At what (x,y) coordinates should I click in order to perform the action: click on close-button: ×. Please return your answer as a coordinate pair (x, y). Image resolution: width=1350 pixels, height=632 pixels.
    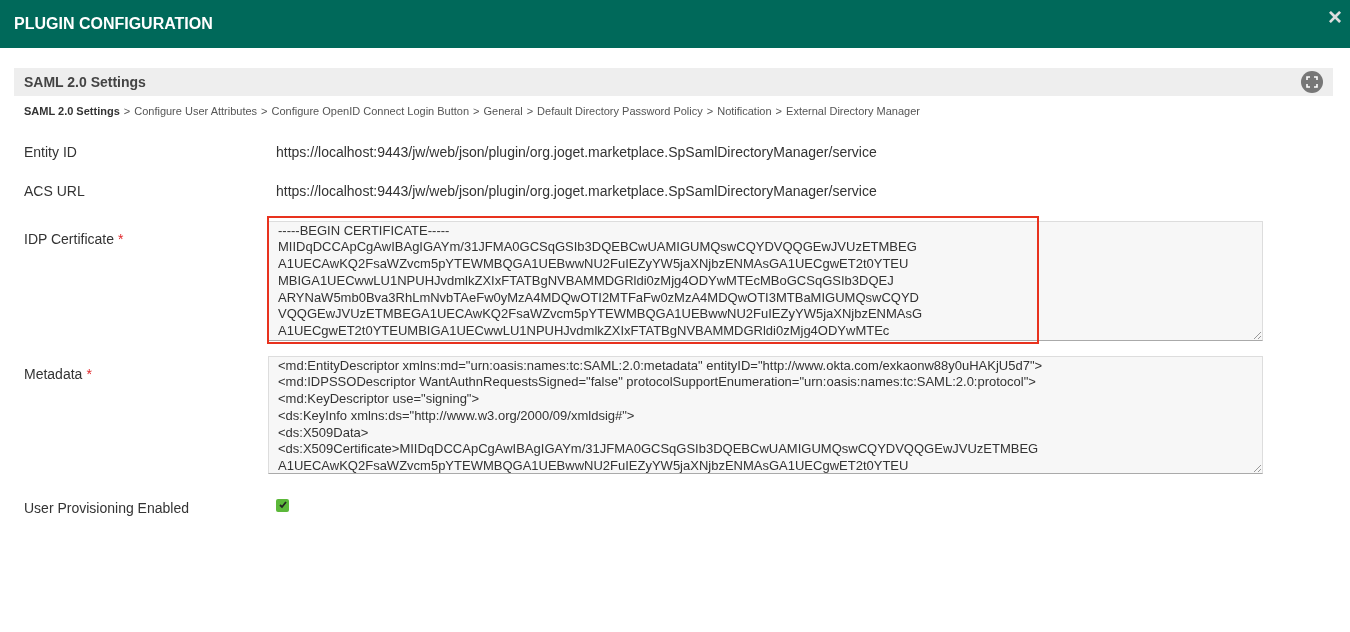
    Looking at the image, I should click on (1335, 17).